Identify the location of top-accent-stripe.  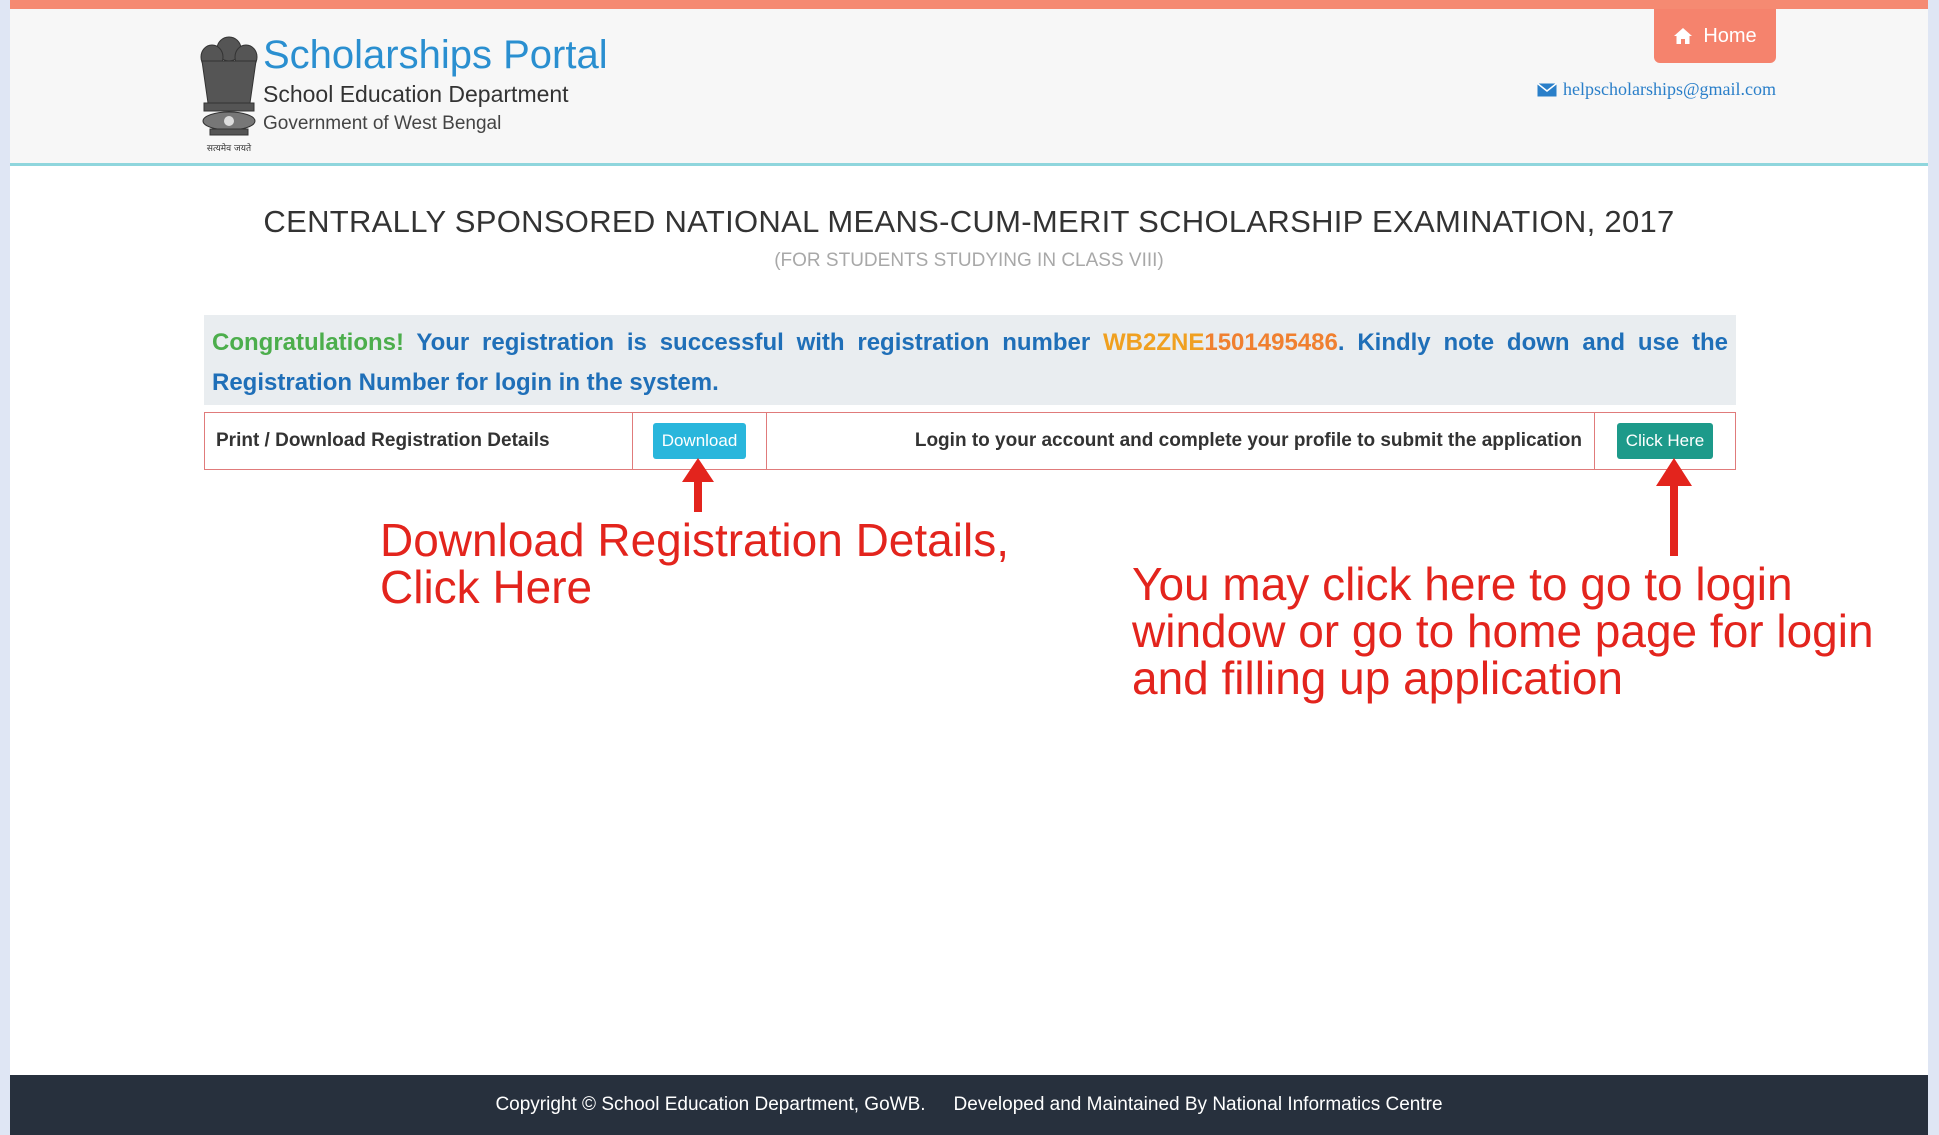
(969, 4).